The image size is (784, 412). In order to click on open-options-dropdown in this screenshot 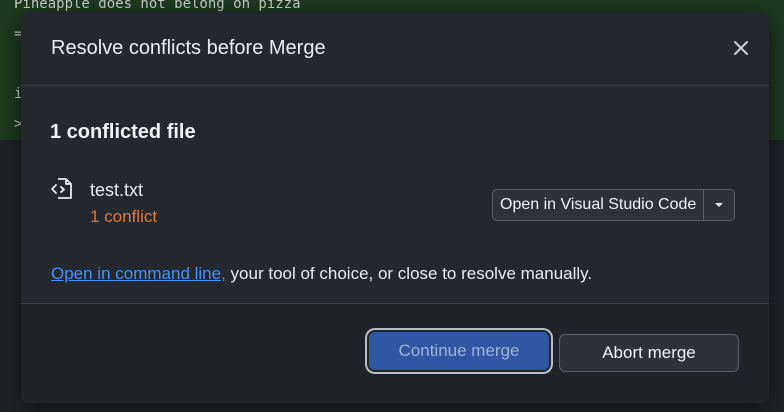, I will do `click(719, 205)`.